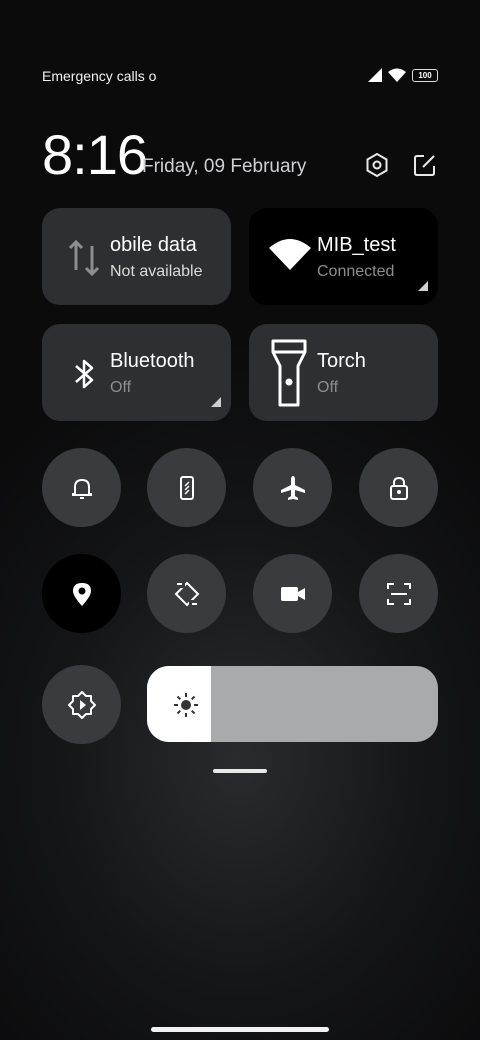 The height and width of the screenshot is (1040, 480). What do you see at coordinates (328, 387) in the screenshot?
I see `tile-torch-subtitle: Off` at bounding box center [328, 387].